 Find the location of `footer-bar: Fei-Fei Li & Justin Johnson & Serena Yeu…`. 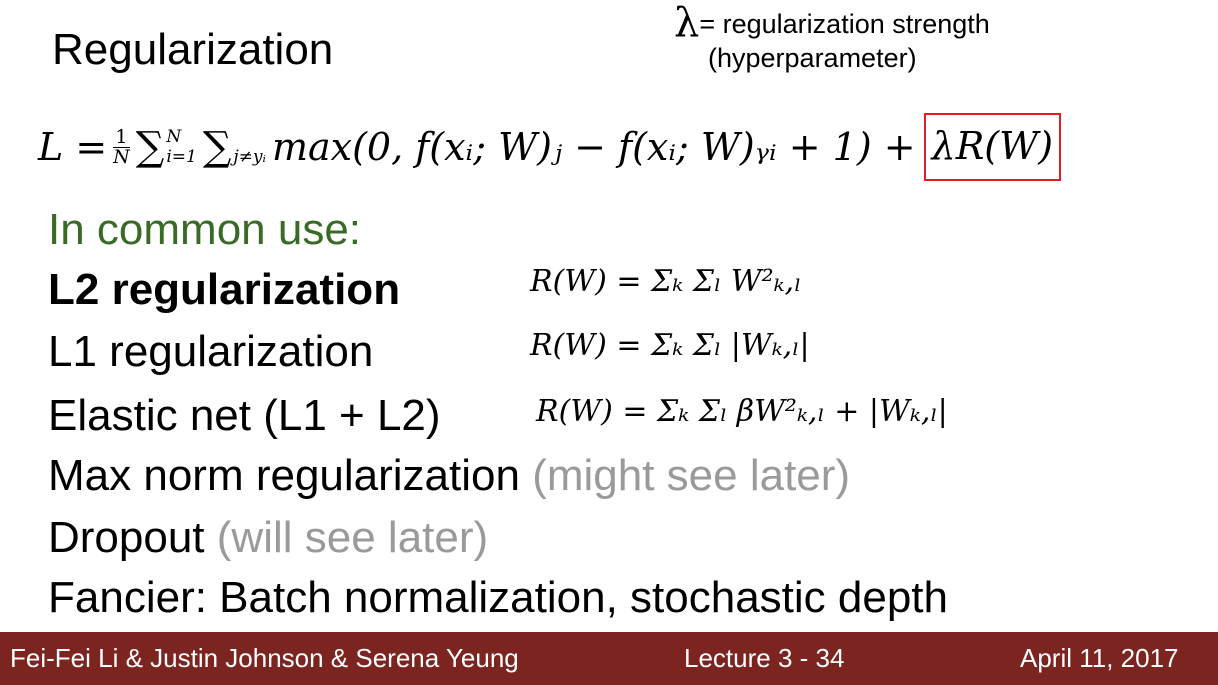

footer-bar: Fei-Fei Li & Justin Johnson & Serena Yeu… is located at coordinates (609, 658).